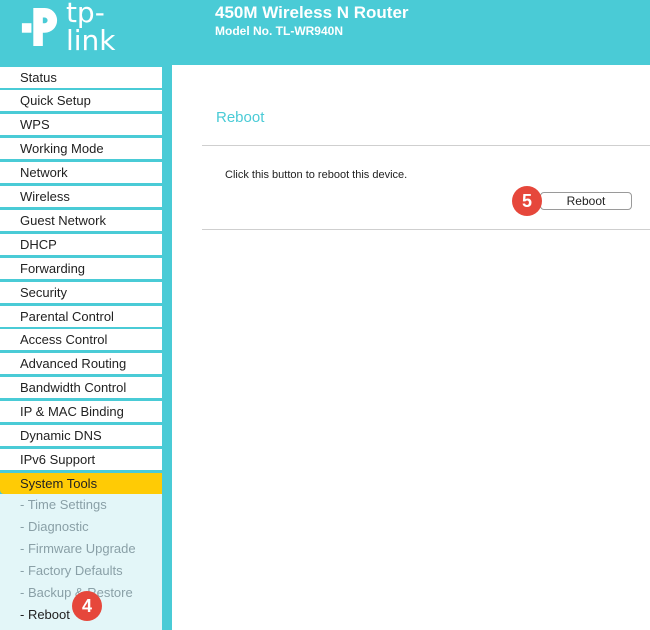 This screenshot has width=650, height=630. Describe the element at coordinates (167, 347) in the screenshot. I see `sidebar-divider` at that location.